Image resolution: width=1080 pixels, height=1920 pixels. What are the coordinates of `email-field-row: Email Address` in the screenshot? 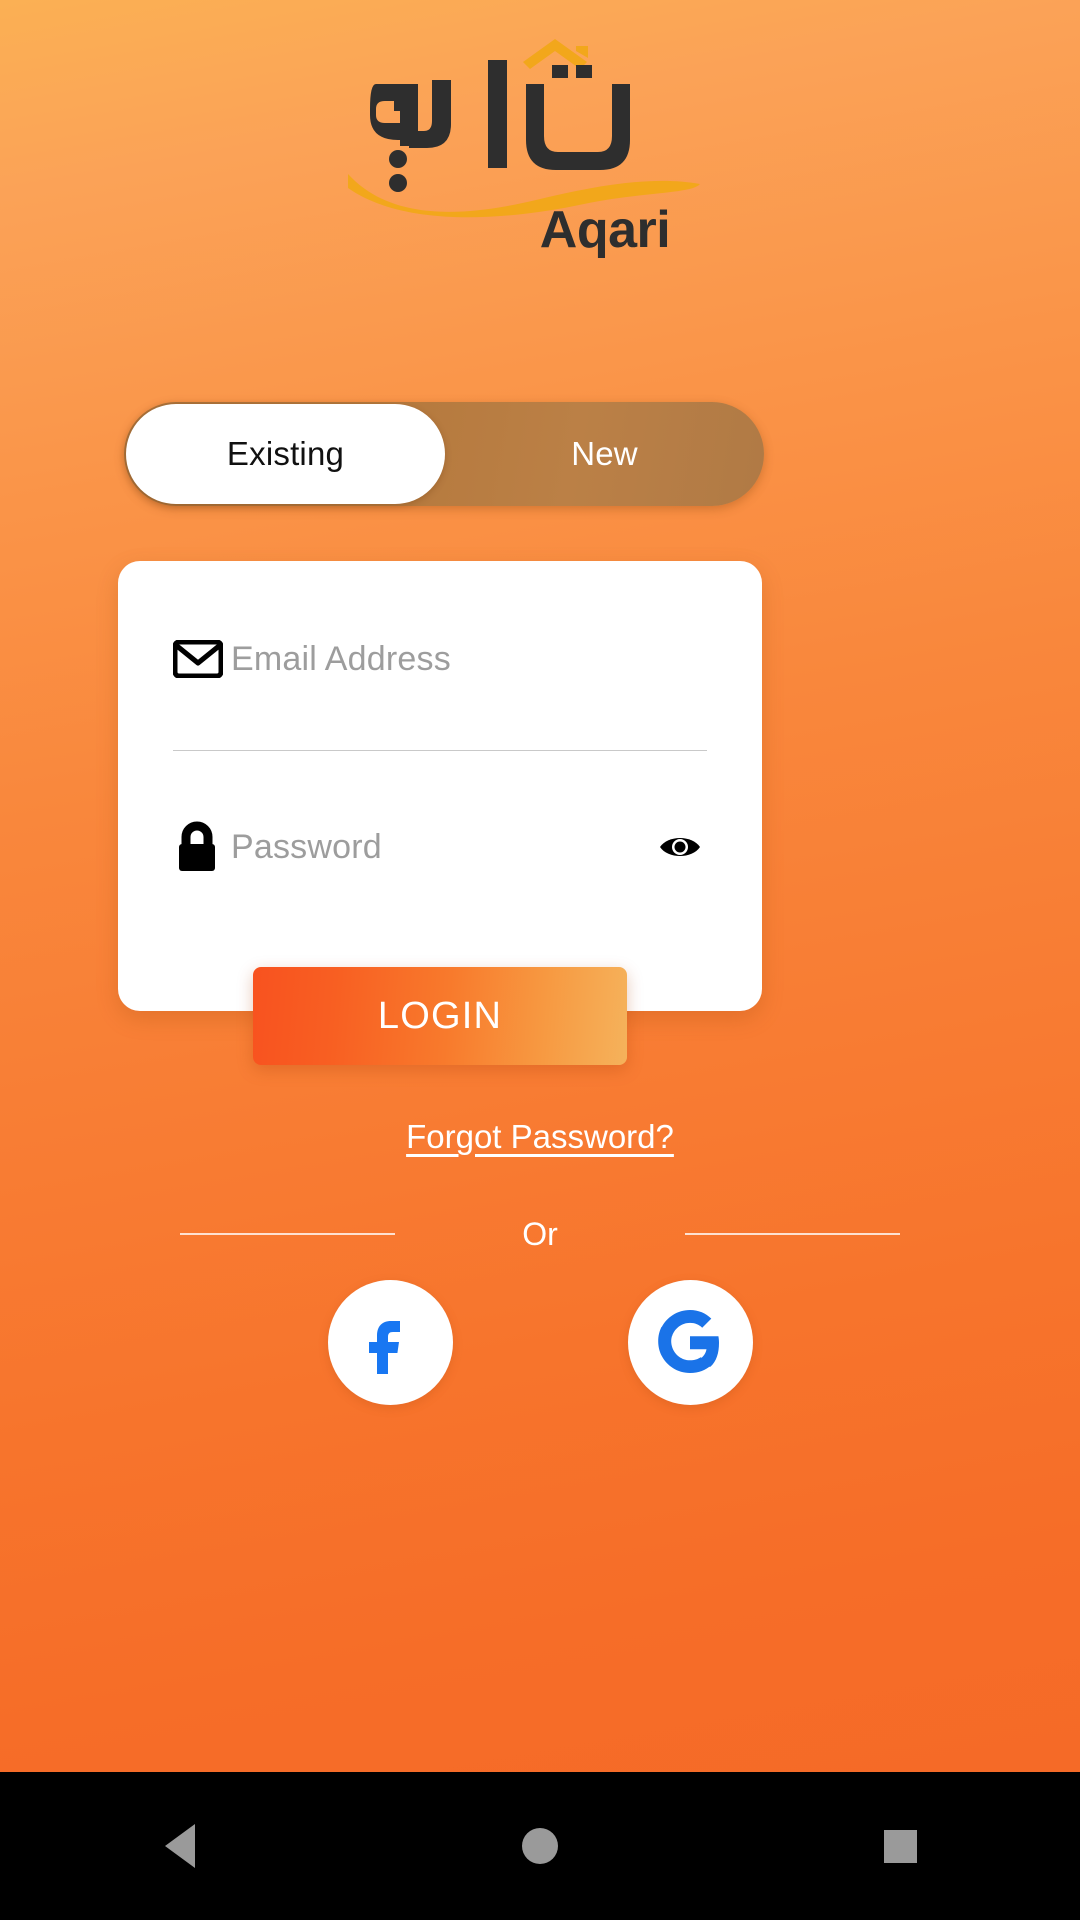 It's located at (440, 659).